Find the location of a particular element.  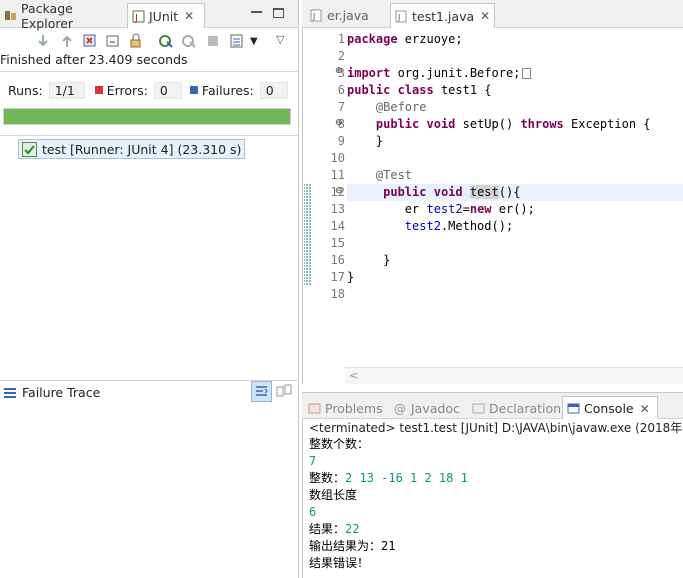

tab-declaration: Declaration is located at coordinates (517, 408).